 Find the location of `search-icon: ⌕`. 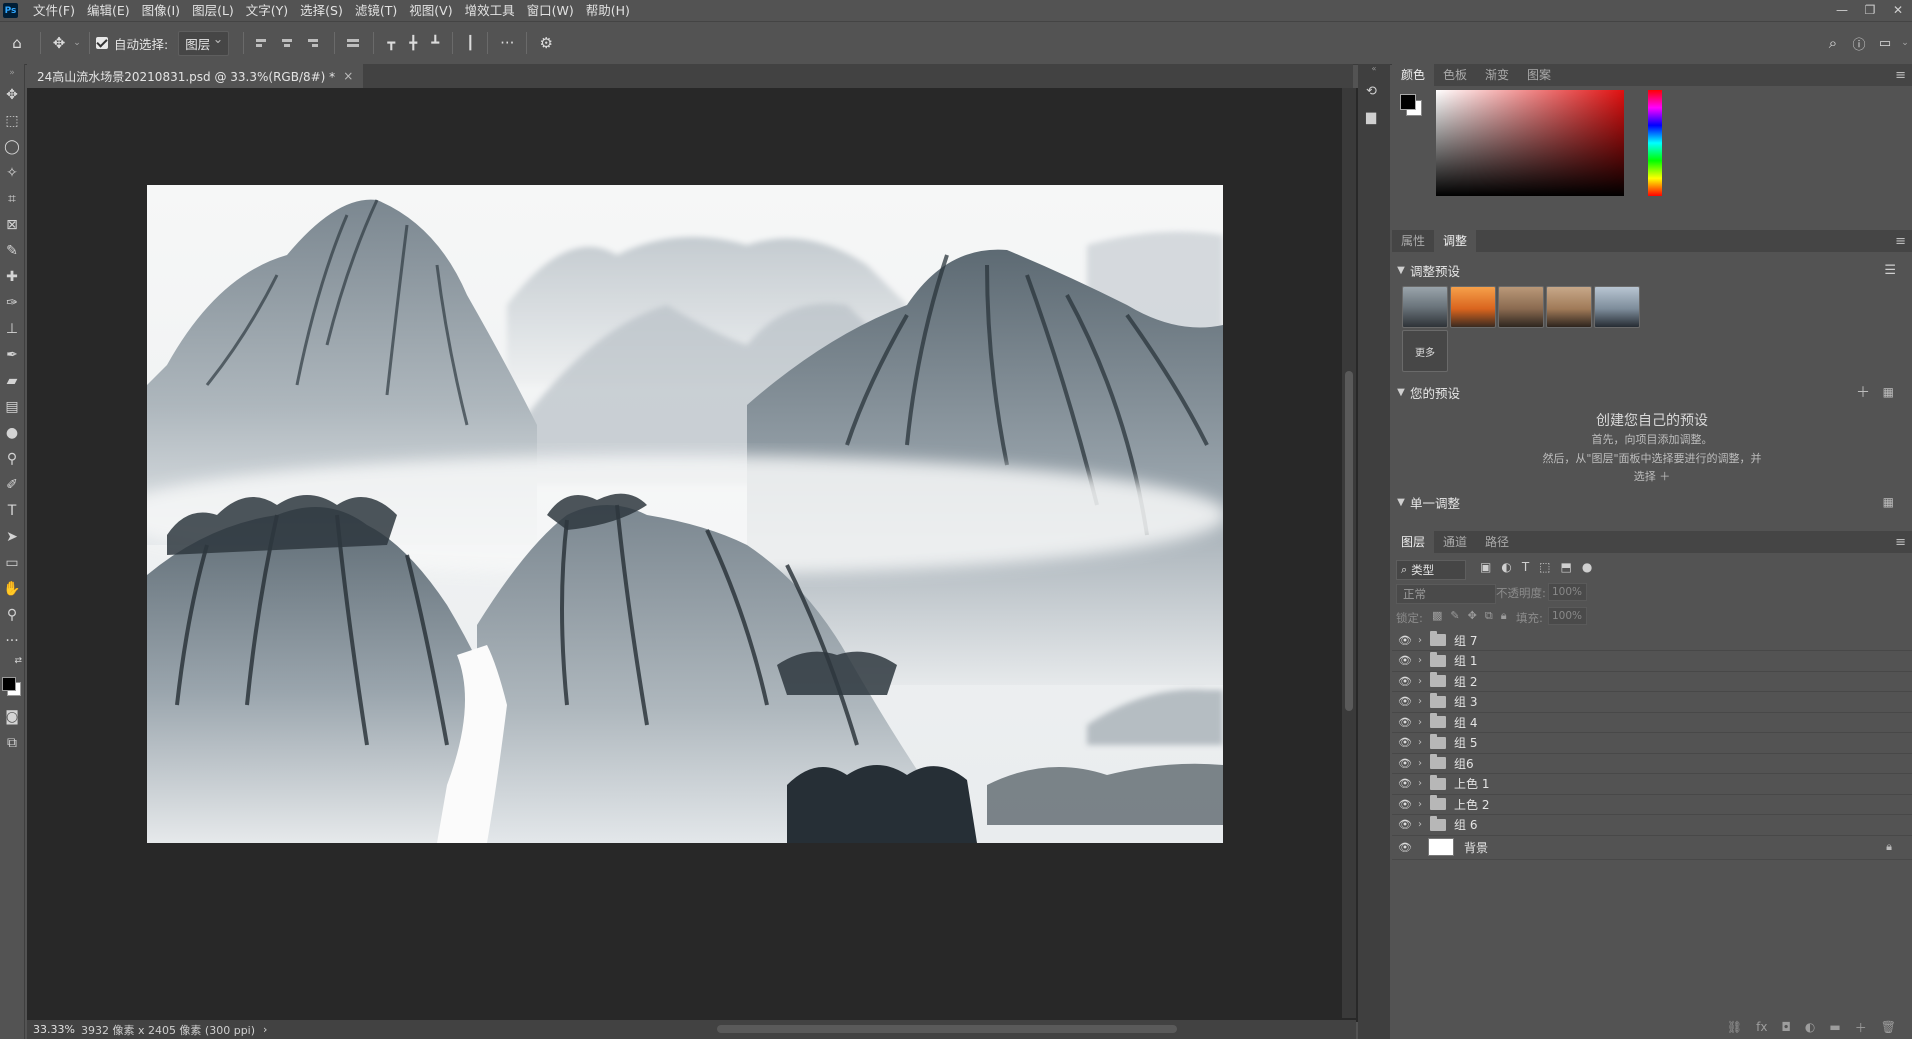

search-icon: ⌕ is located at coordinates (1833, 43).